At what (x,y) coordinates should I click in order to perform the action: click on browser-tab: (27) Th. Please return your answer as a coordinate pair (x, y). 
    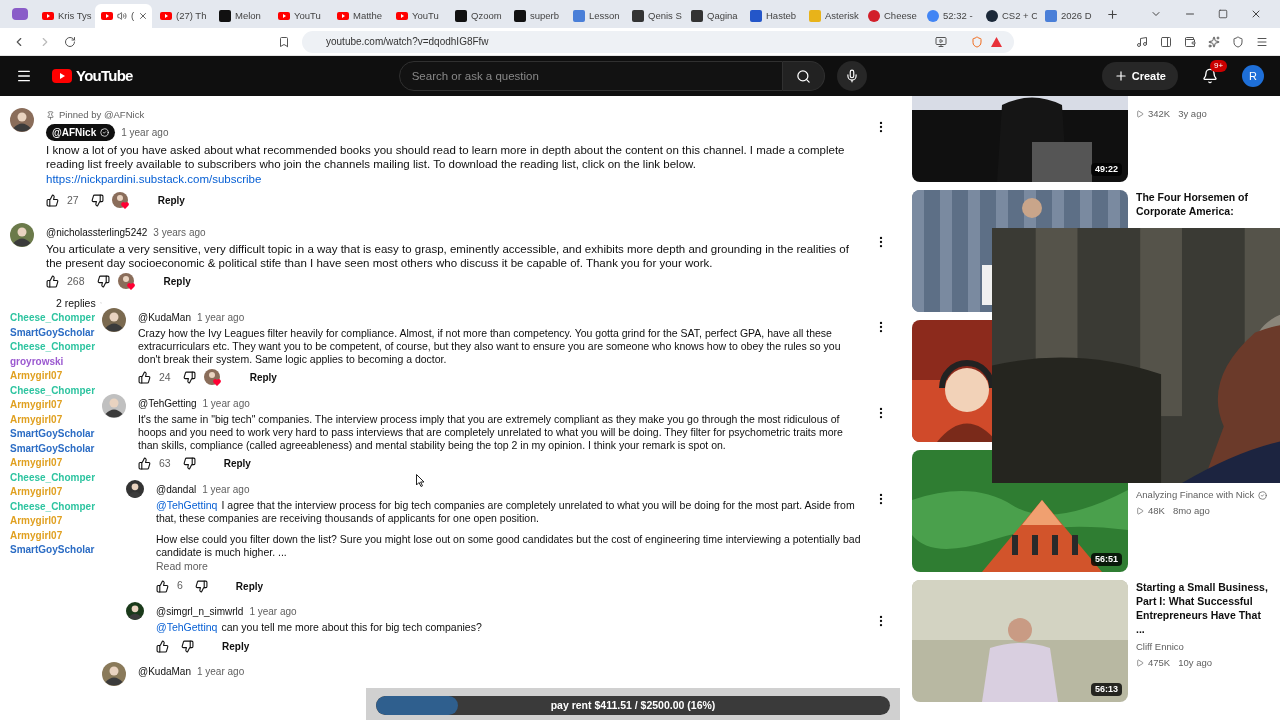
    Looking at the image, I should click on (182, 16).